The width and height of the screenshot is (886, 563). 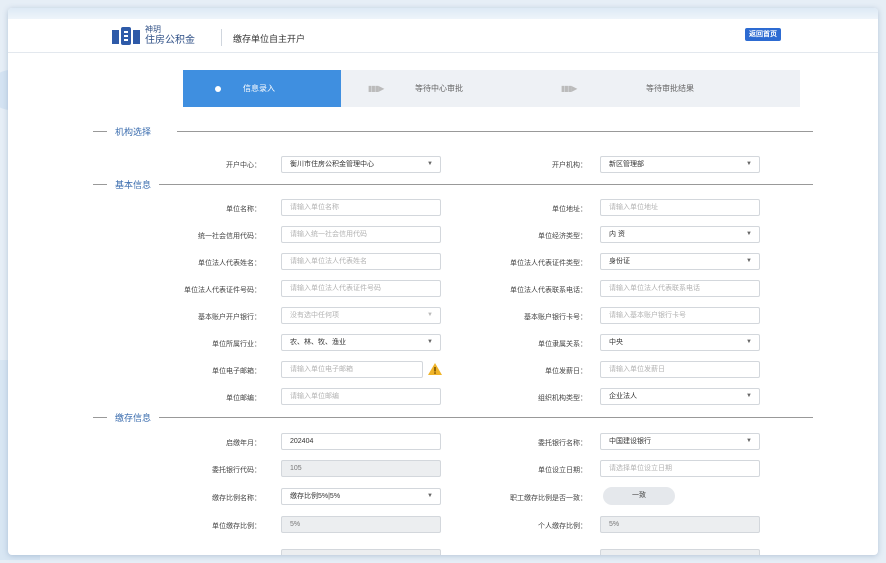 What do you see at coordinates (435, 369) in the screenshot?
I see `warning-triangle-icon` at bounding box center [435, 369].